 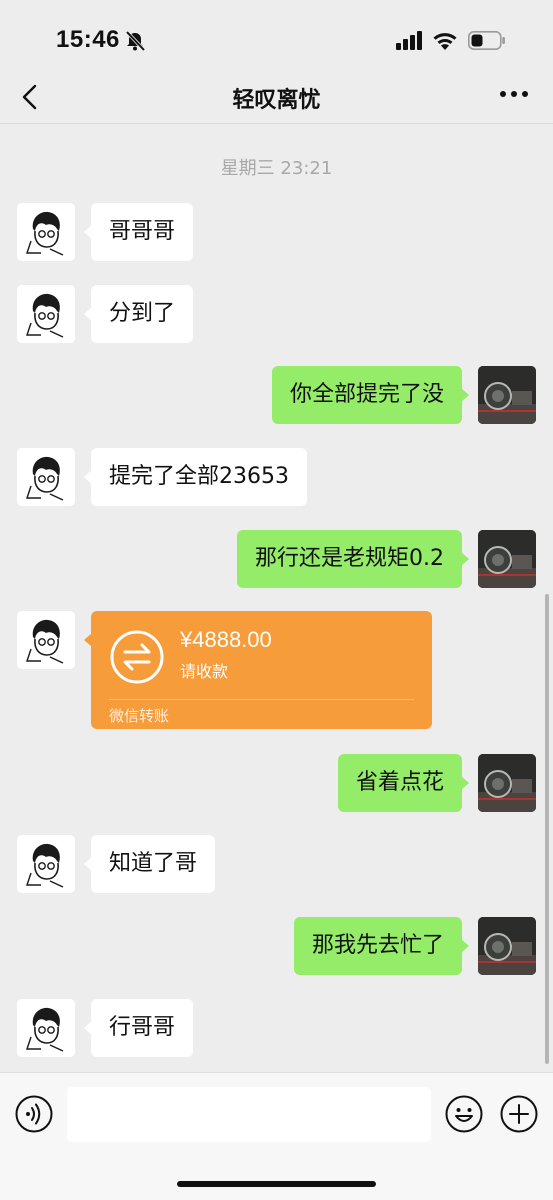 I want to click on transfer-card: ¥4888.00 请收款 微信转账, so click(x=258, y=670).